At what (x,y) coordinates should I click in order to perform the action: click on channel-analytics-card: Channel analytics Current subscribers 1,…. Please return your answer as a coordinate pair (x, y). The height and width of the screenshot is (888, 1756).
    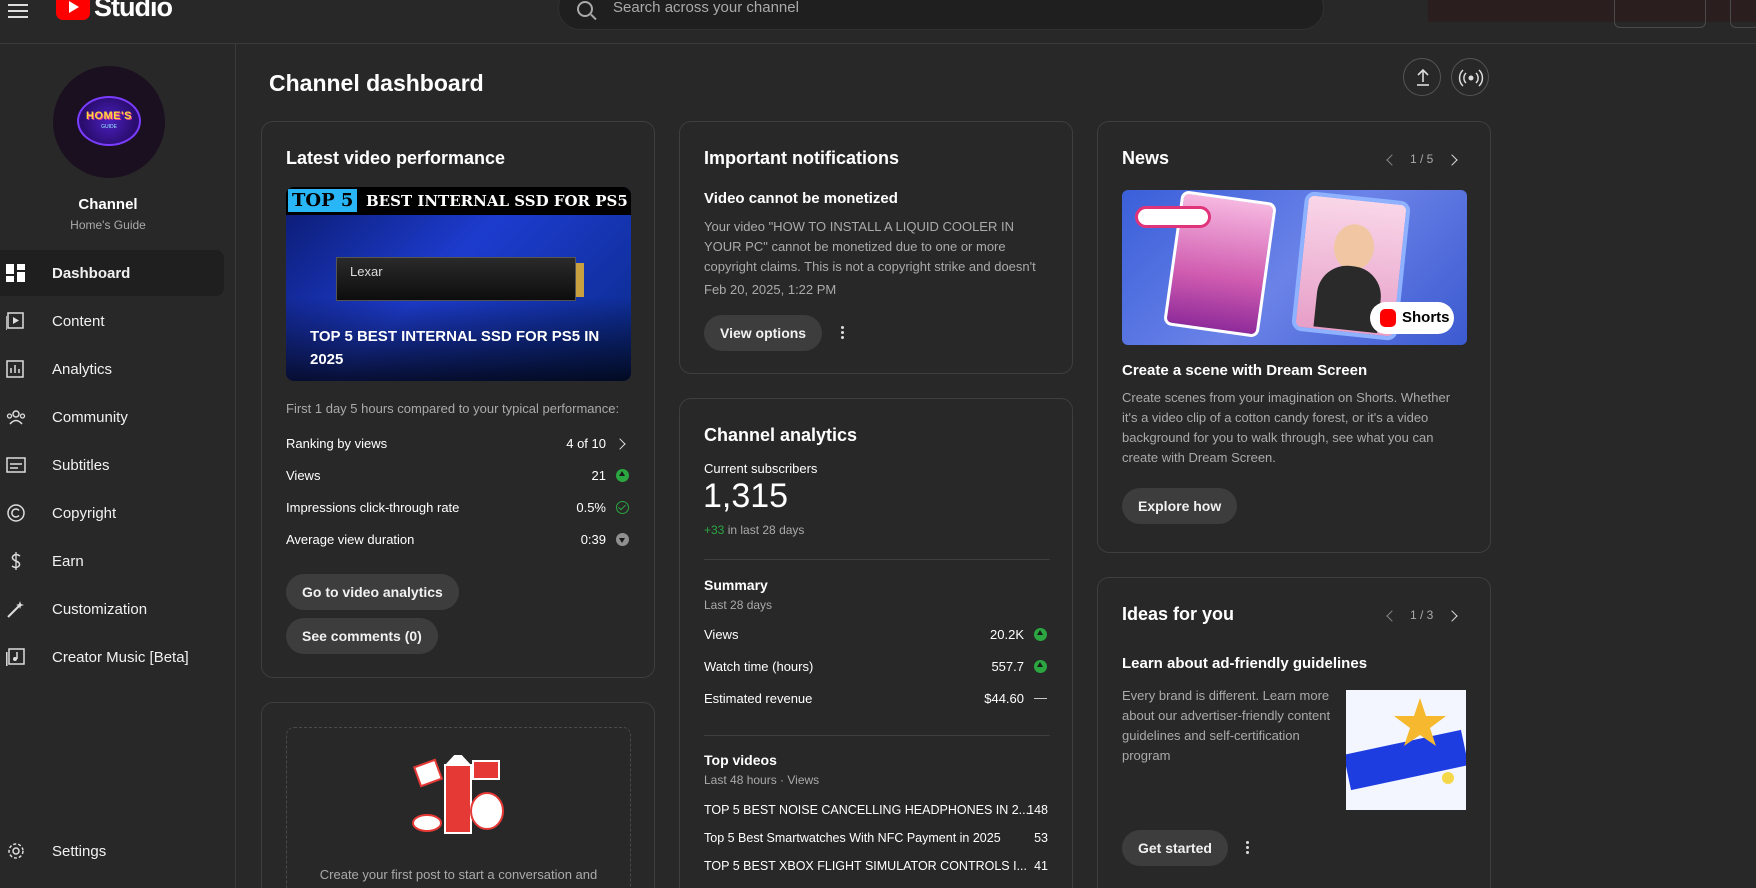
    Looking at the image, I should click on (876, 643).